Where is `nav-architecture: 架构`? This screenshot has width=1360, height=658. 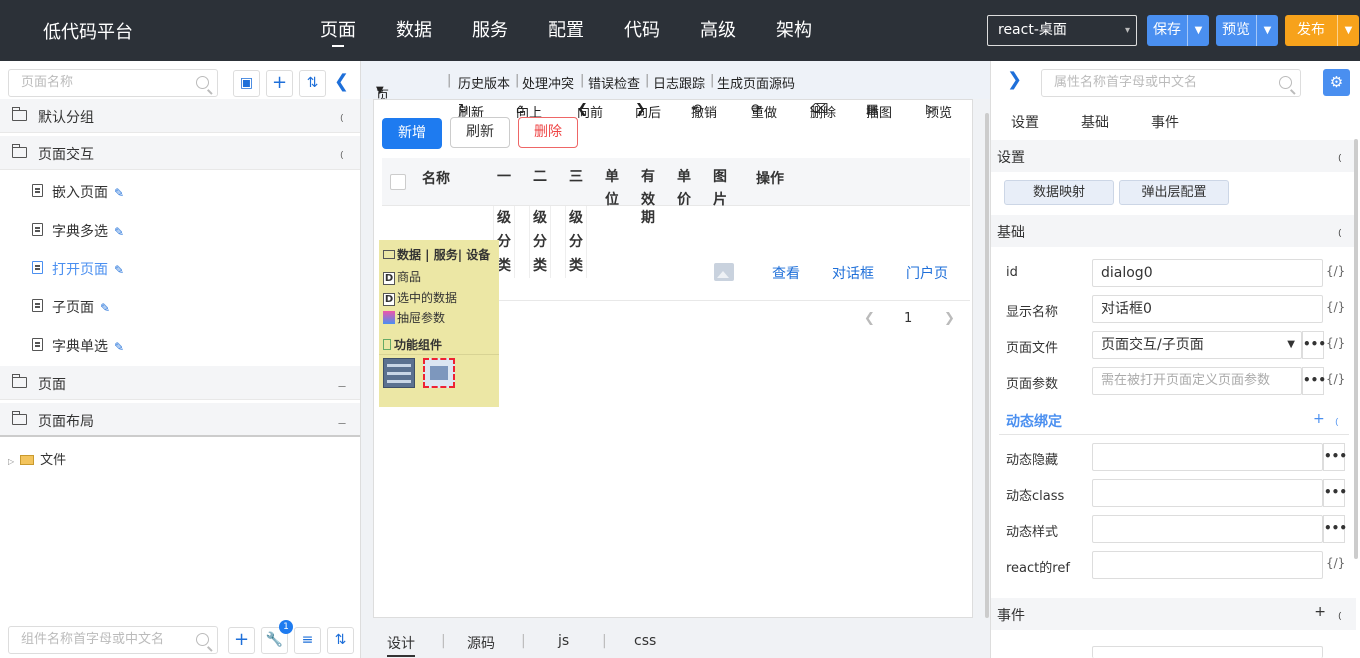 nav-architecture: 架构 is located at coordinates (794, 30).